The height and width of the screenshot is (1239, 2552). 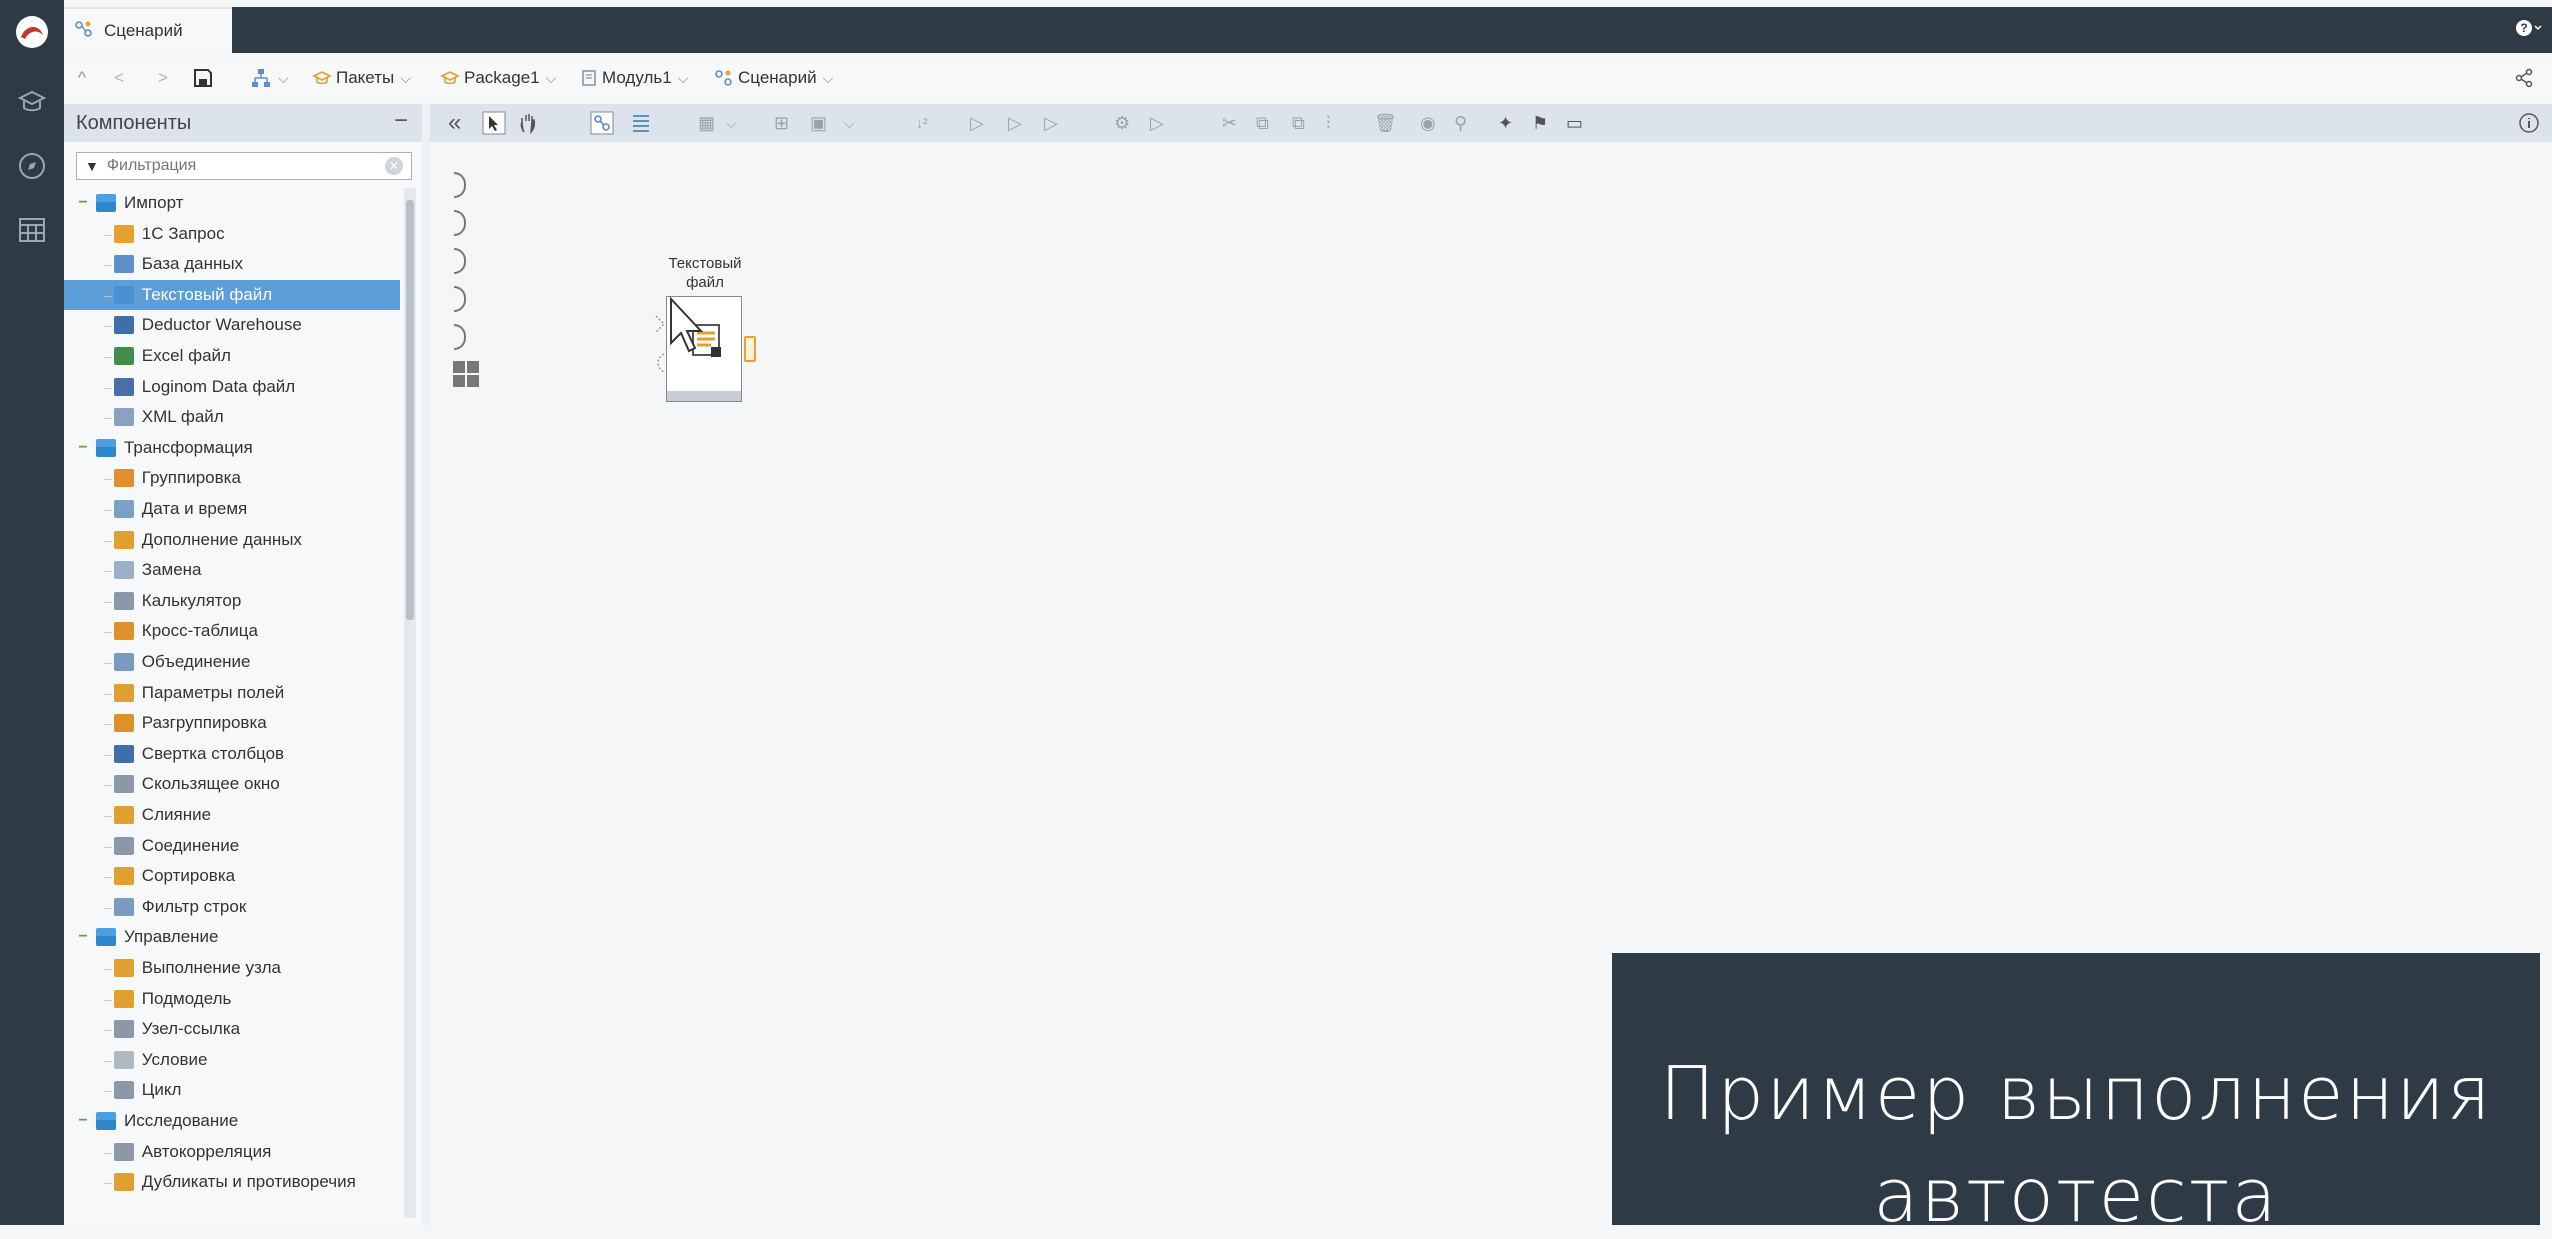 I want to click on copy-nodes-dropdown: ⌵, so click(x=849, y=123).